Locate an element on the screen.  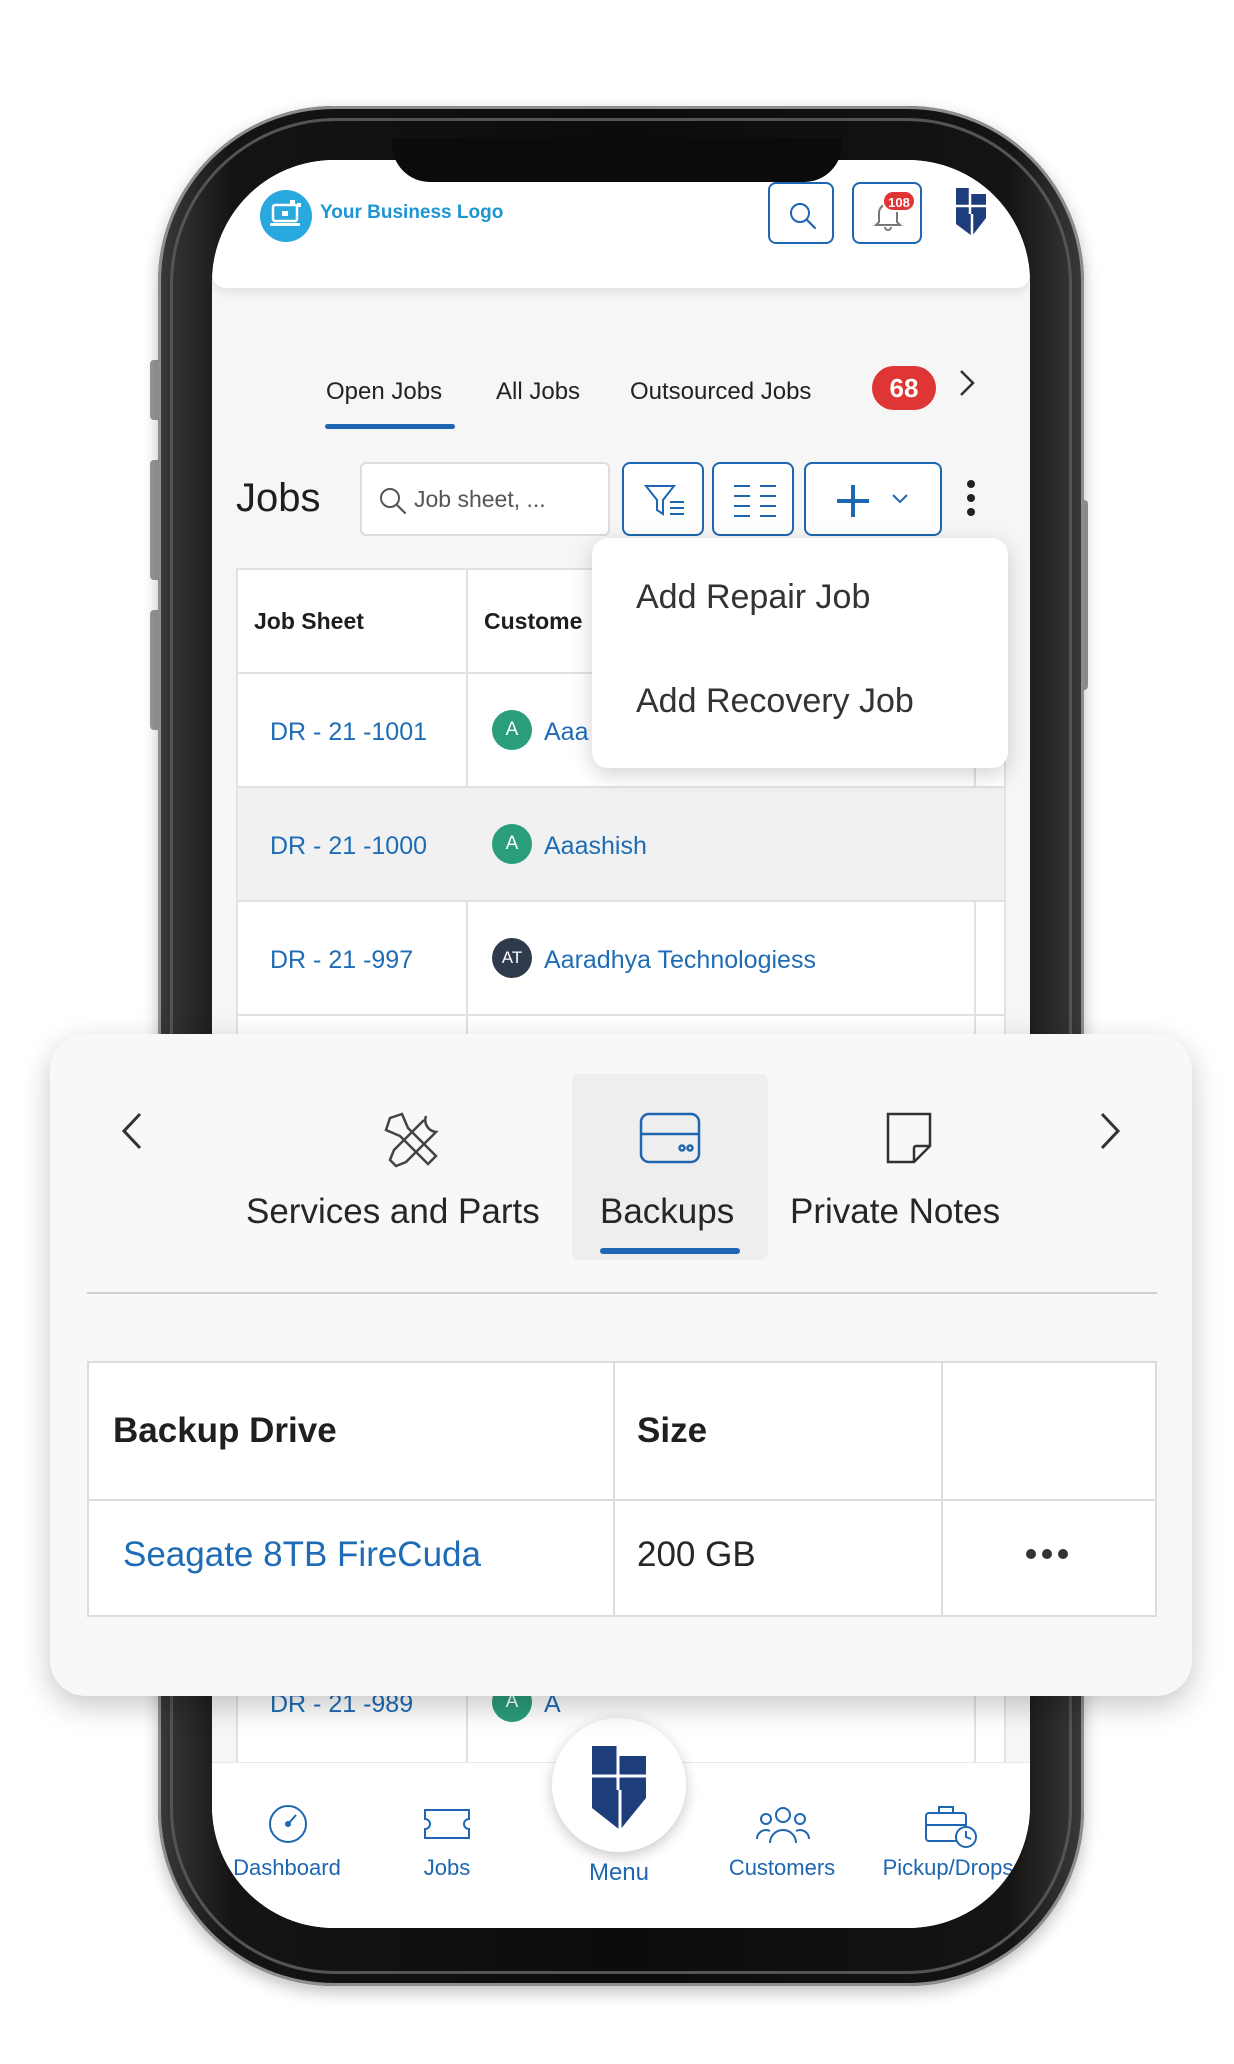
nav-label-customers: Customers is located at coordinates (782, 1867).